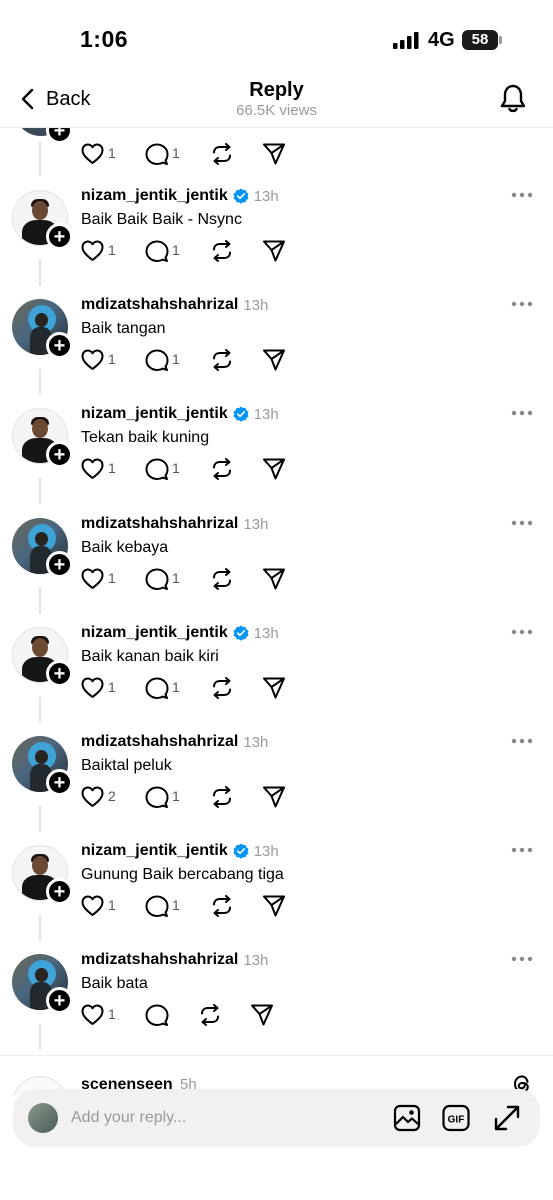 The height and width of the screenshot is (1200, 553). I want to click on bell-icon, so click(513, 98).